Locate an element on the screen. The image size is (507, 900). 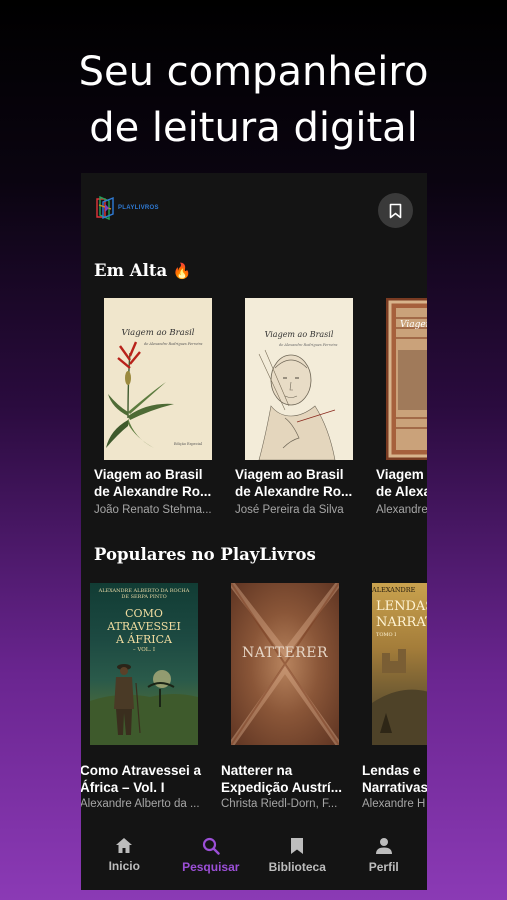
book-title-line-1: Lendas e is located at coordinates (391, 770).